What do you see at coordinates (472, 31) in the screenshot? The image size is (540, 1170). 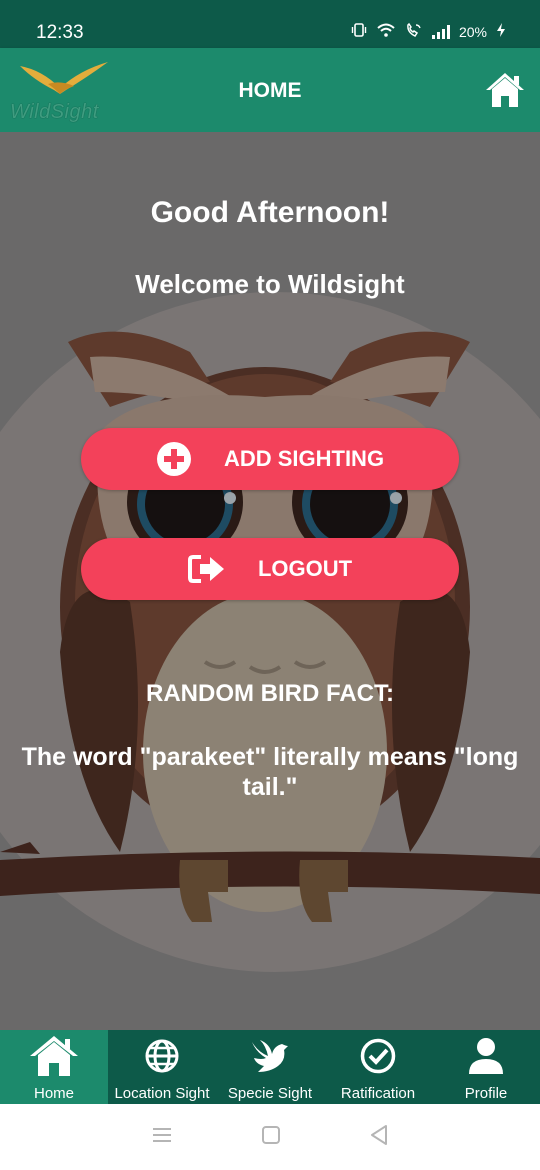 I see `battery-text: 20%` at bounding box center [472, 31].